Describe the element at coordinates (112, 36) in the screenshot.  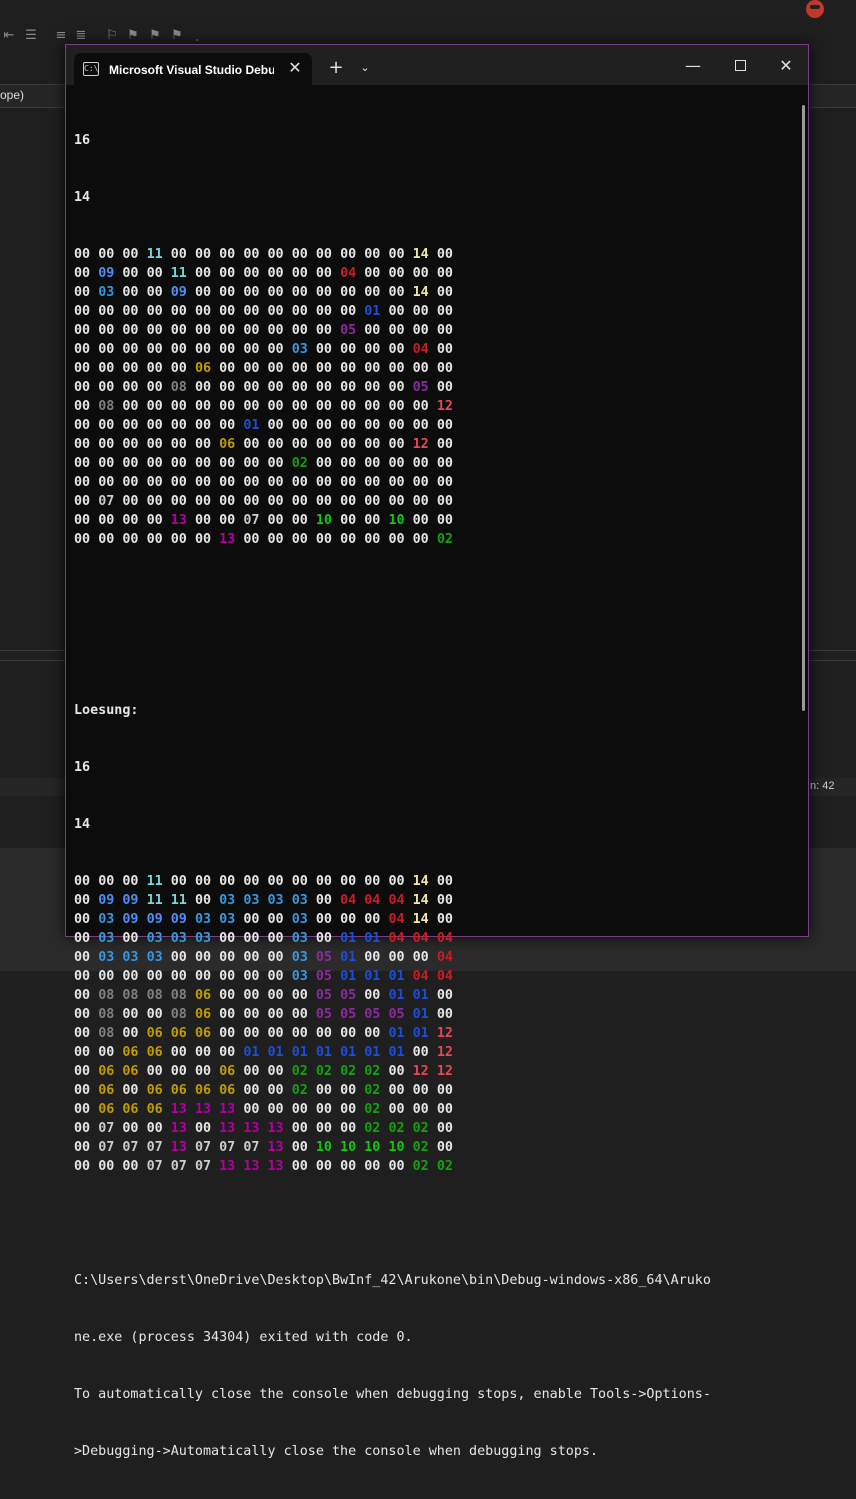
I see `bookmark-icon: ⚐` at that location.